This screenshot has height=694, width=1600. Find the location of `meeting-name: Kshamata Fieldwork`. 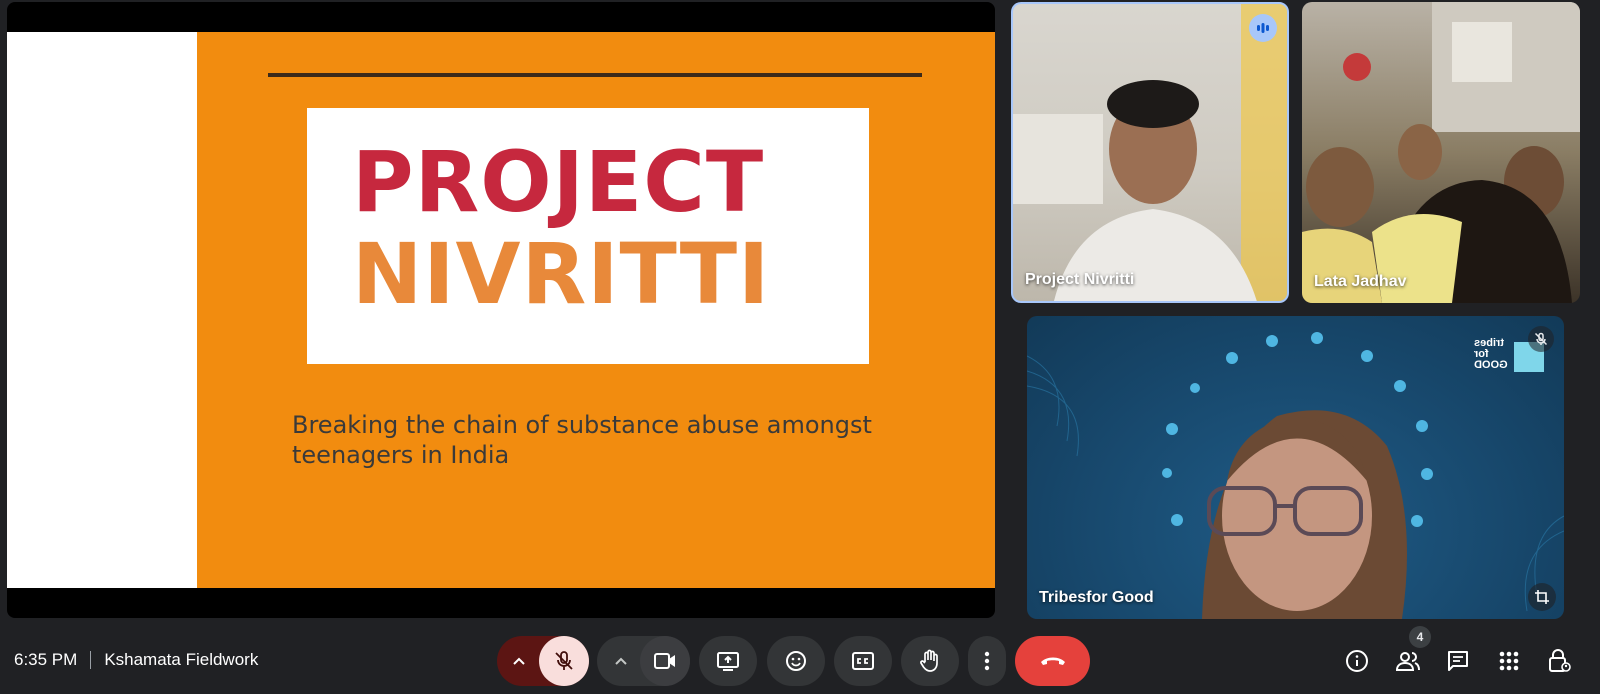

meeting-name: Kshamata Fieldwork is located at coordinates (181, 659).